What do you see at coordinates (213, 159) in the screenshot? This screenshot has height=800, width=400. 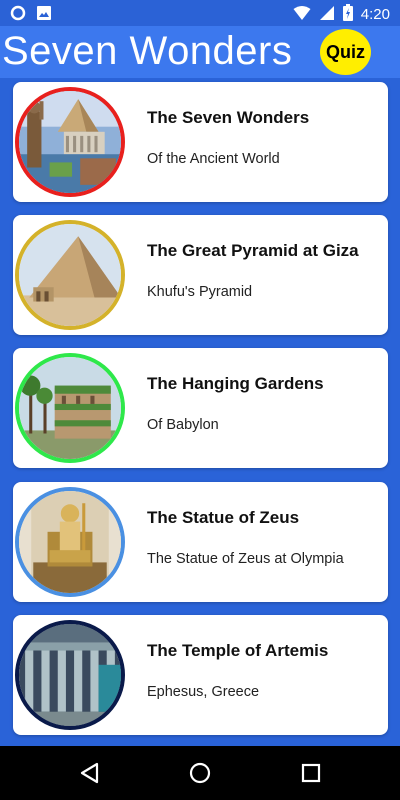 I see `card-subtitle: Of the Ancient World` at bounding box center [213, 159].